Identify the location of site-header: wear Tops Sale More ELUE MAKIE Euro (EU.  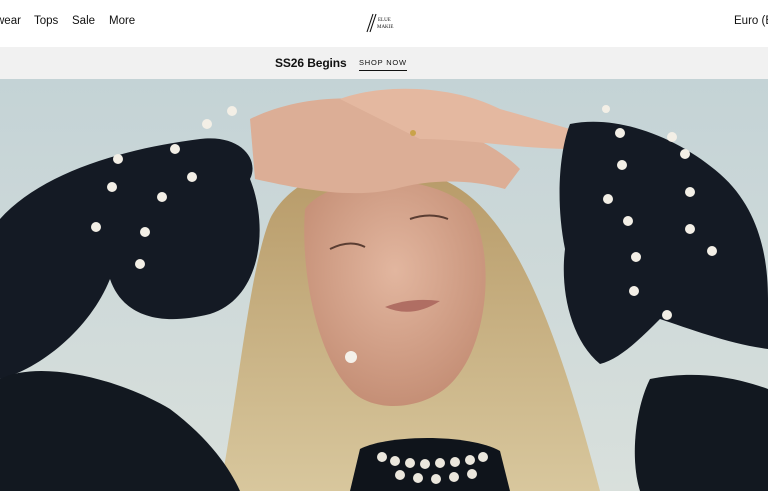
(384, 23).